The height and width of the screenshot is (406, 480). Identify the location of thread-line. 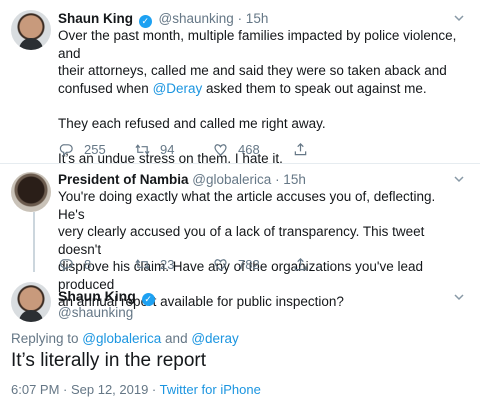
(34, 242).